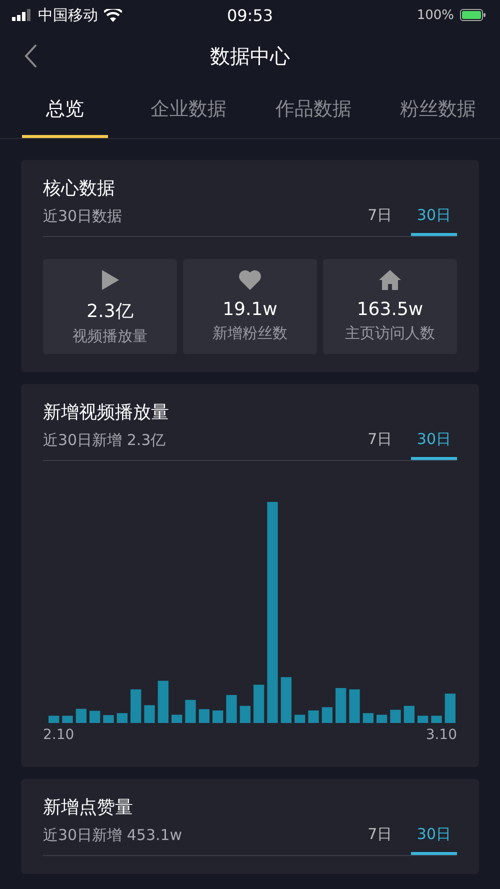 This screenshot has width=500, height=889. What do you see at coordinates (68, 15) in the screenshot?
I see `carrier-name: 中国移动` at bounding box center [68, 15].